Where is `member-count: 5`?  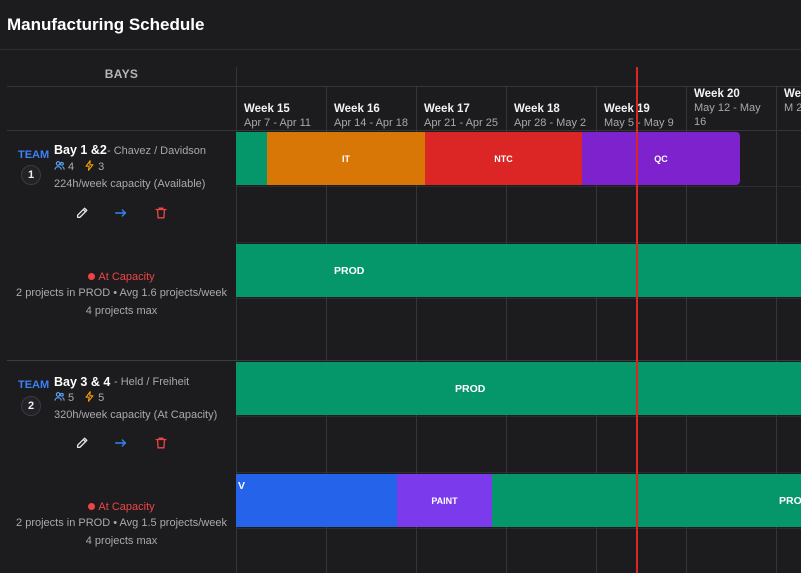
member-count: 5 is located at coordinates (71, 398).